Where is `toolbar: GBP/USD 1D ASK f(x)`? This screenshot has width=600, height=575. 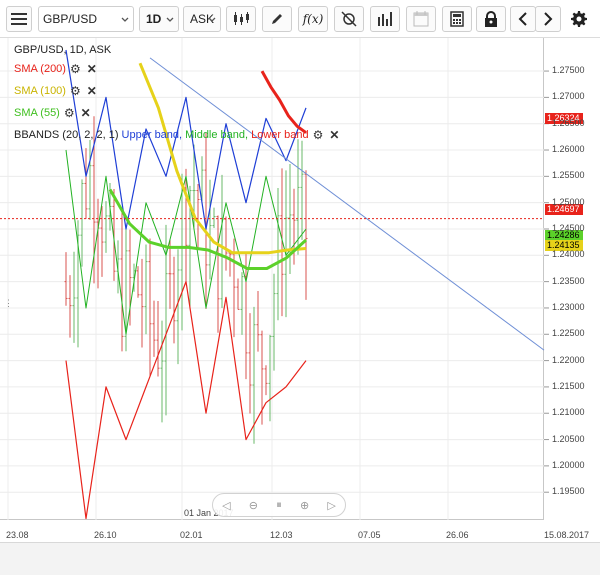 toolbar: GBP/USD 1D ASK f(x) is located at coordinates (300, 19).